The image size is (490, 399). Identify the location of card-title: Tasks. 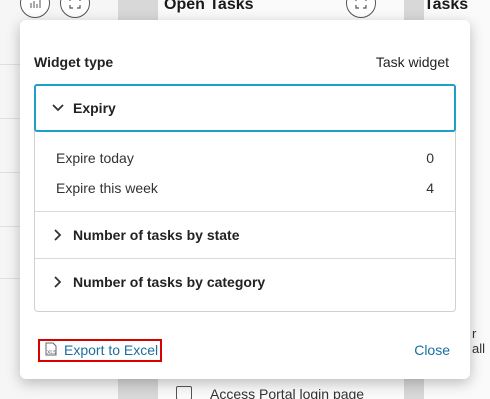
(446, 6).